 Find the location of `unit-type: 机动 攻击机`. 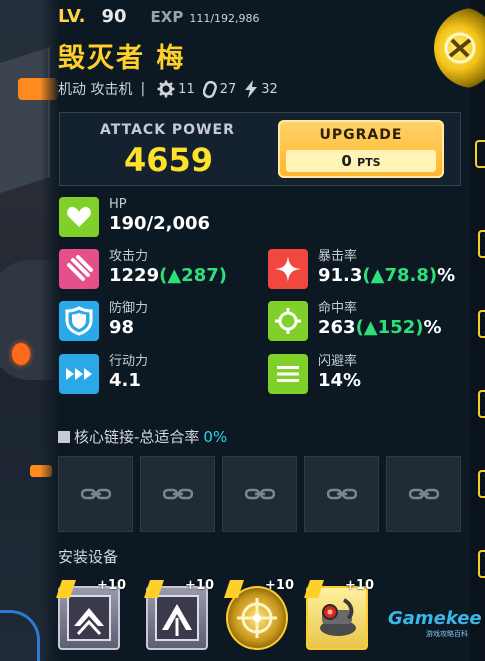

unit-type: 机动 攻击机 is located at coordinates (95, 90).